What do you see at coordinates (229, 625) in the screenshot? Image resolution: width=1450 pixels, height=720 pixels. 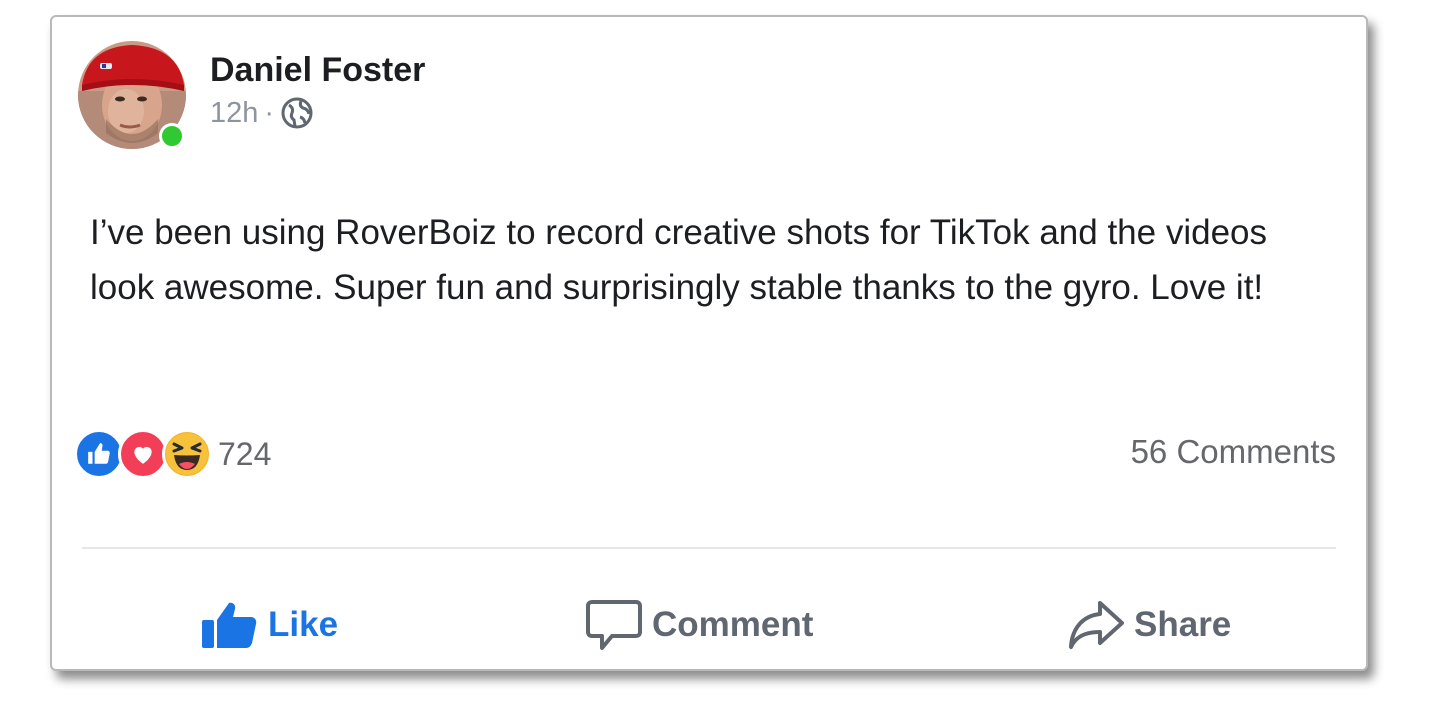 I see `thumbs-up-icon` at bounding box center [229, 625].